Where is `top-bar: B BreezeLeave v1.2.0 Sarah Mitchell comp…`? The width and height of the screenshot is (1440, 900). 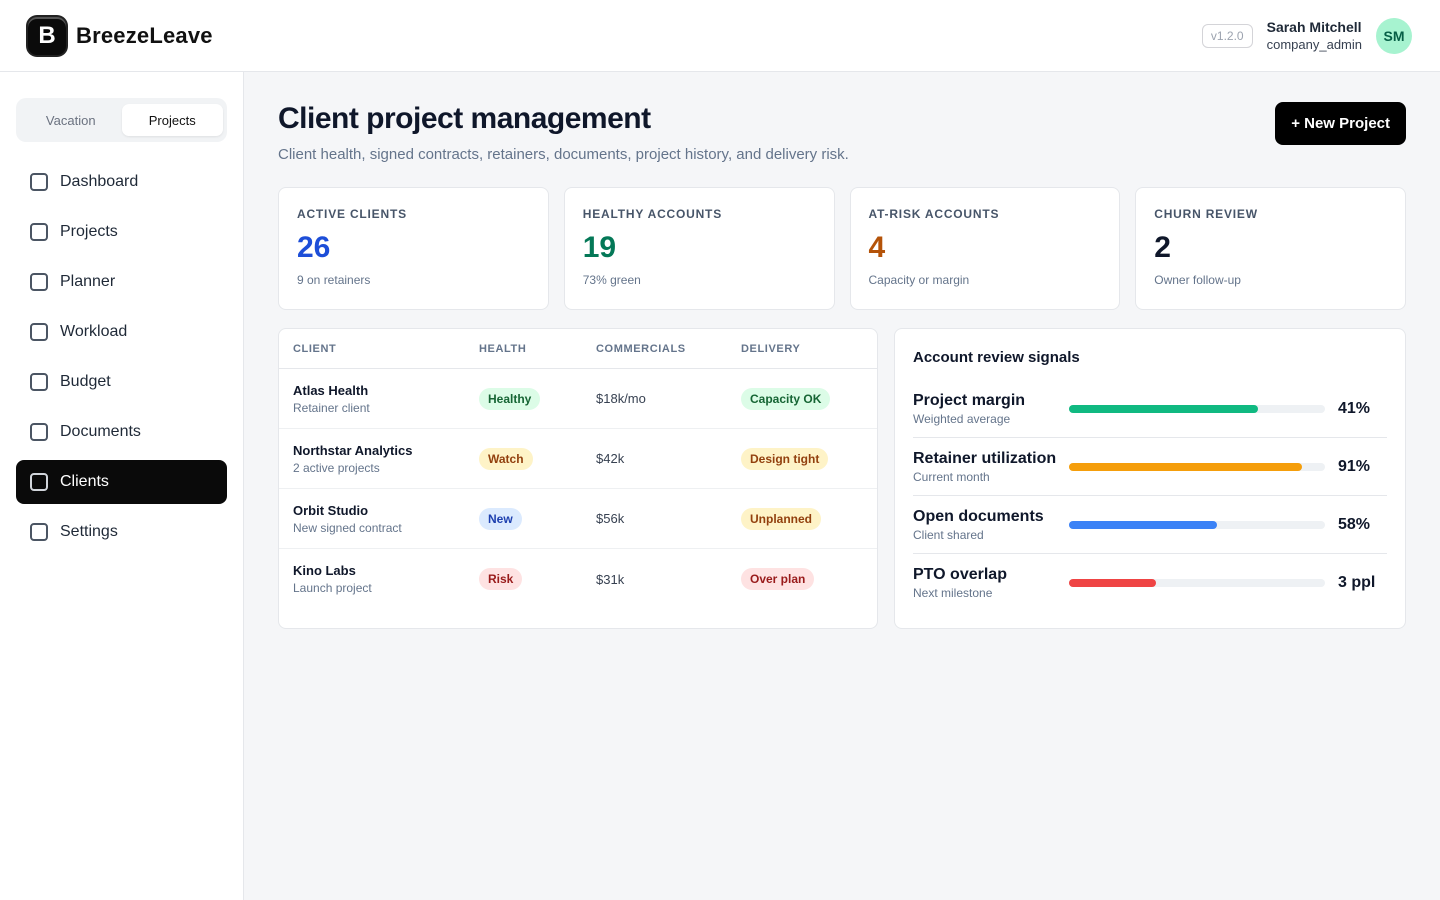
top-bar: B BreezeLeave v1.2.0 Sarah Mitchell comp… is located at coordinates (720, 36).